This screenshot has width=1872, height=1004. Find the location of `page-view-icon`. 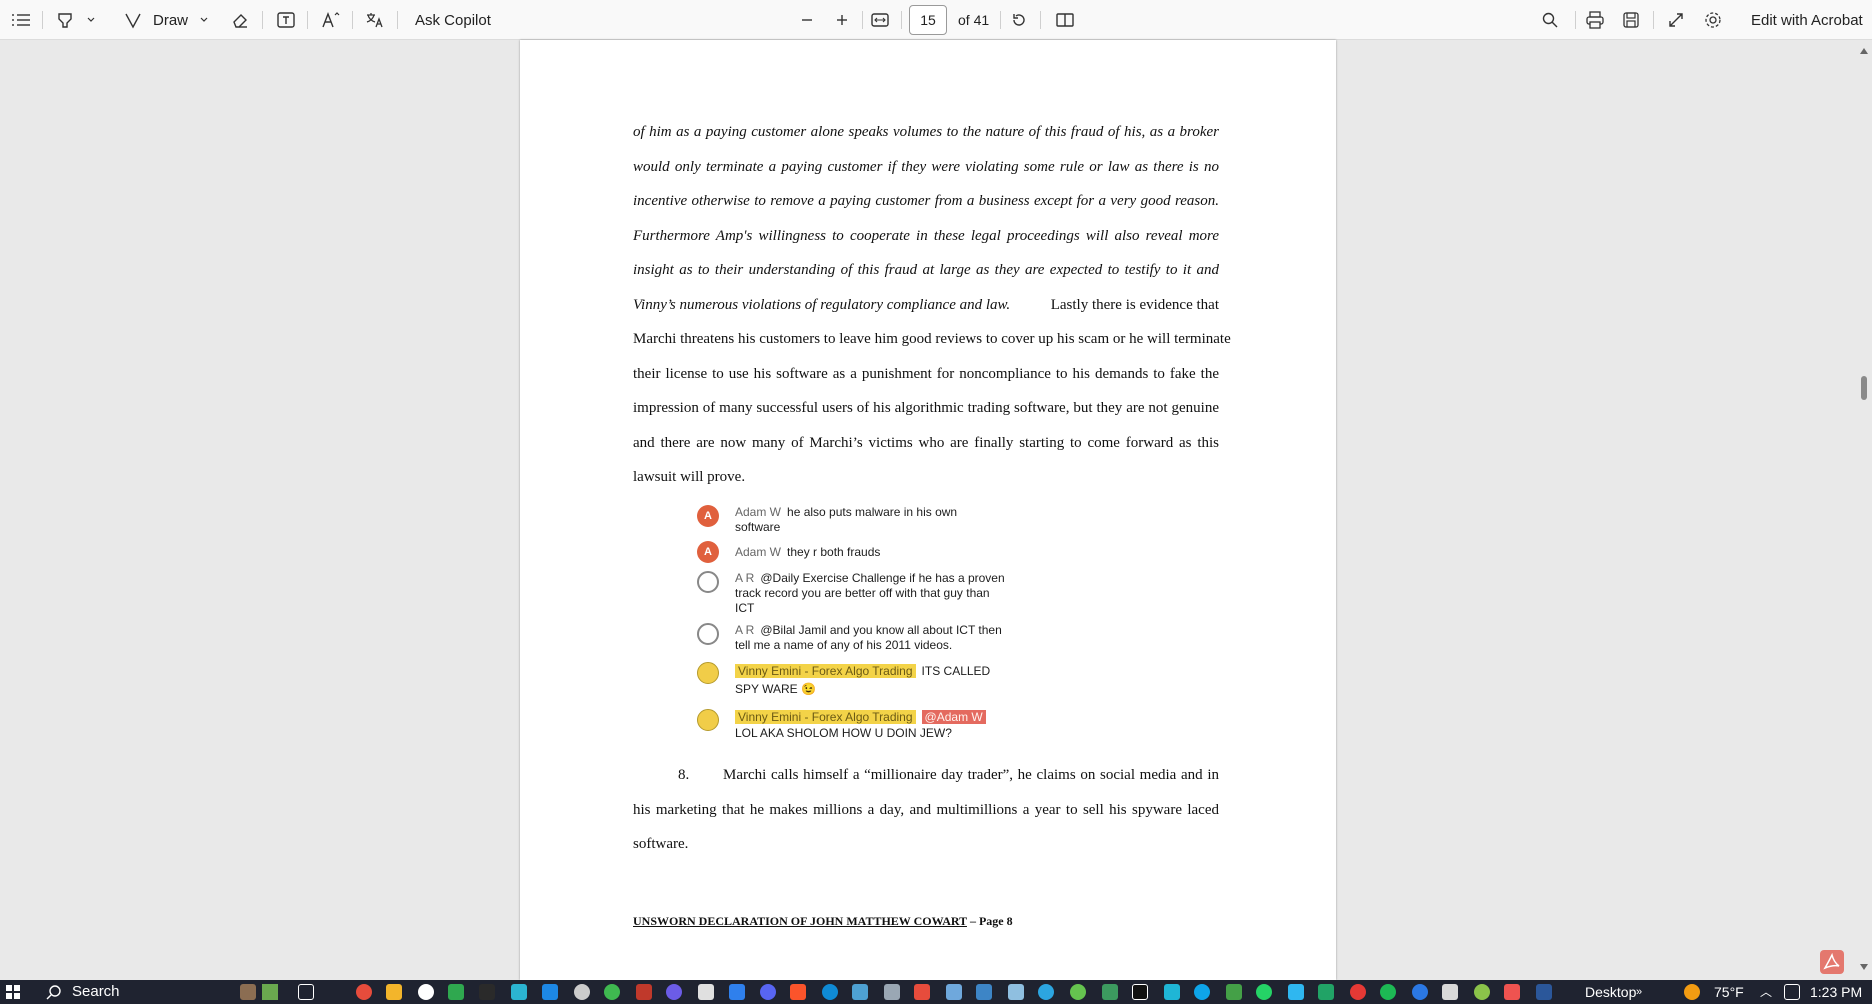

page-view-icon is located at coordinates (1065, 20).